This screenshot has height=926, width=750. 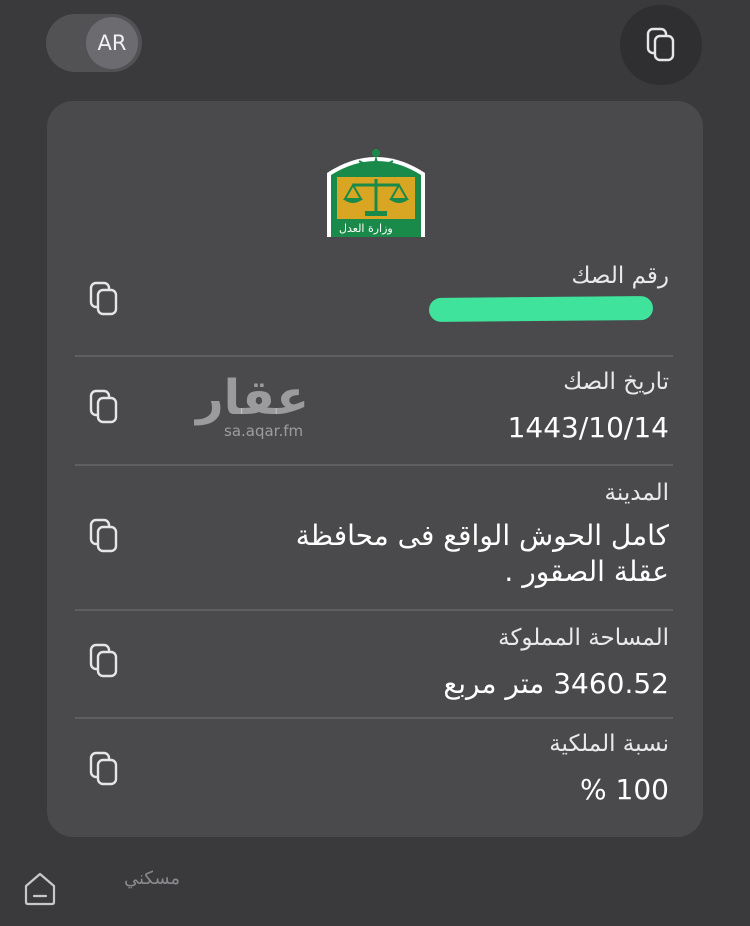 I want to click on field-deed-date: تاريخ الصك 1443/10/14, so click(x=374, y=411).